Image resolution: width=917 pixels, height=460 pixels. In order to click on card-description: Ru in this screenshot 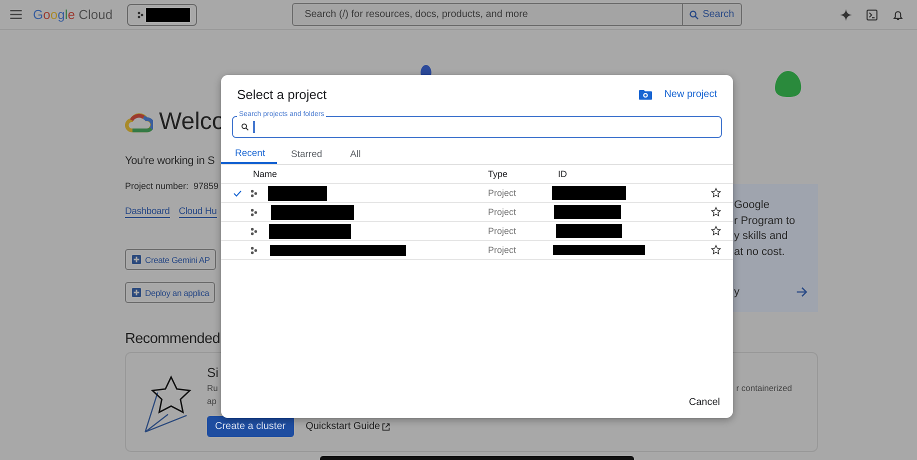, I will do `click(212, 388)`.